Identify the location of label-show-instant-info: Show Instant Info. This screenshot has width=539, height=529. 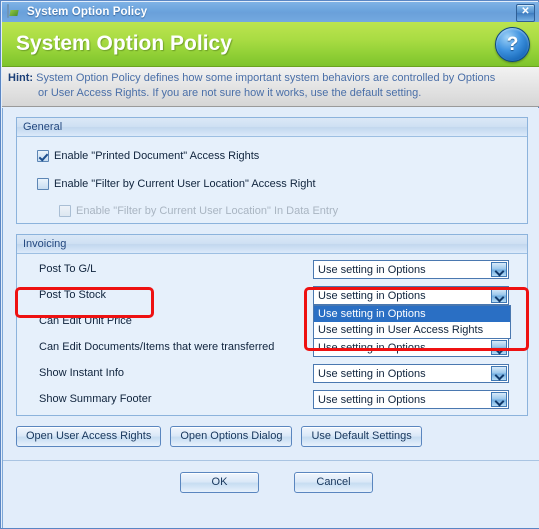
(81, 373).